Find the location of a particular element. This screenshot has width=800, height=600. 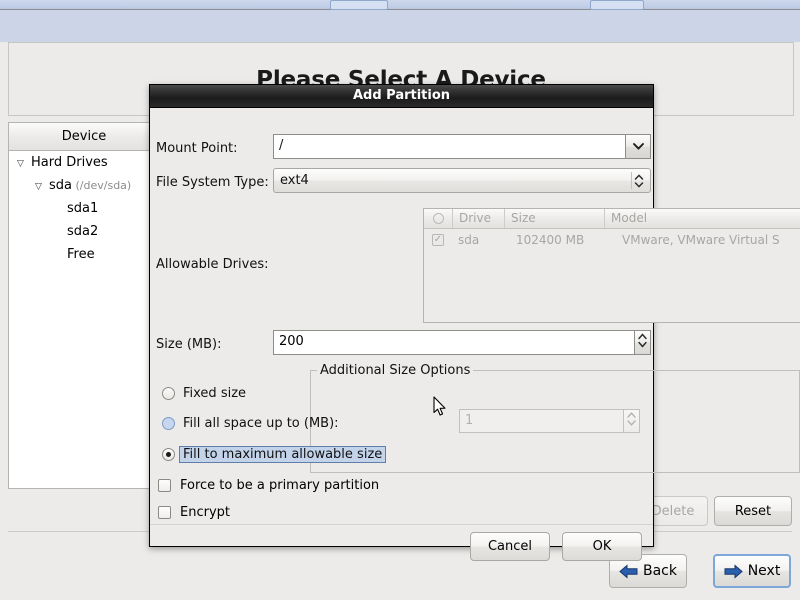

select-divider is located at coordinates (631, 180).